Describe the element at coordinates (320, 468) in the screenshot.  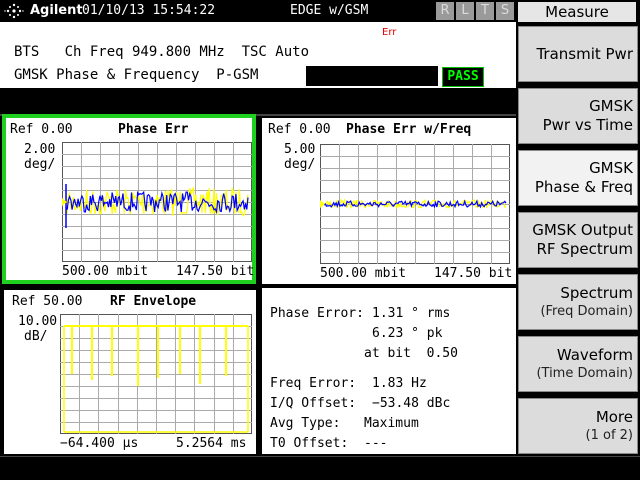
I see `status-bar` at that location.